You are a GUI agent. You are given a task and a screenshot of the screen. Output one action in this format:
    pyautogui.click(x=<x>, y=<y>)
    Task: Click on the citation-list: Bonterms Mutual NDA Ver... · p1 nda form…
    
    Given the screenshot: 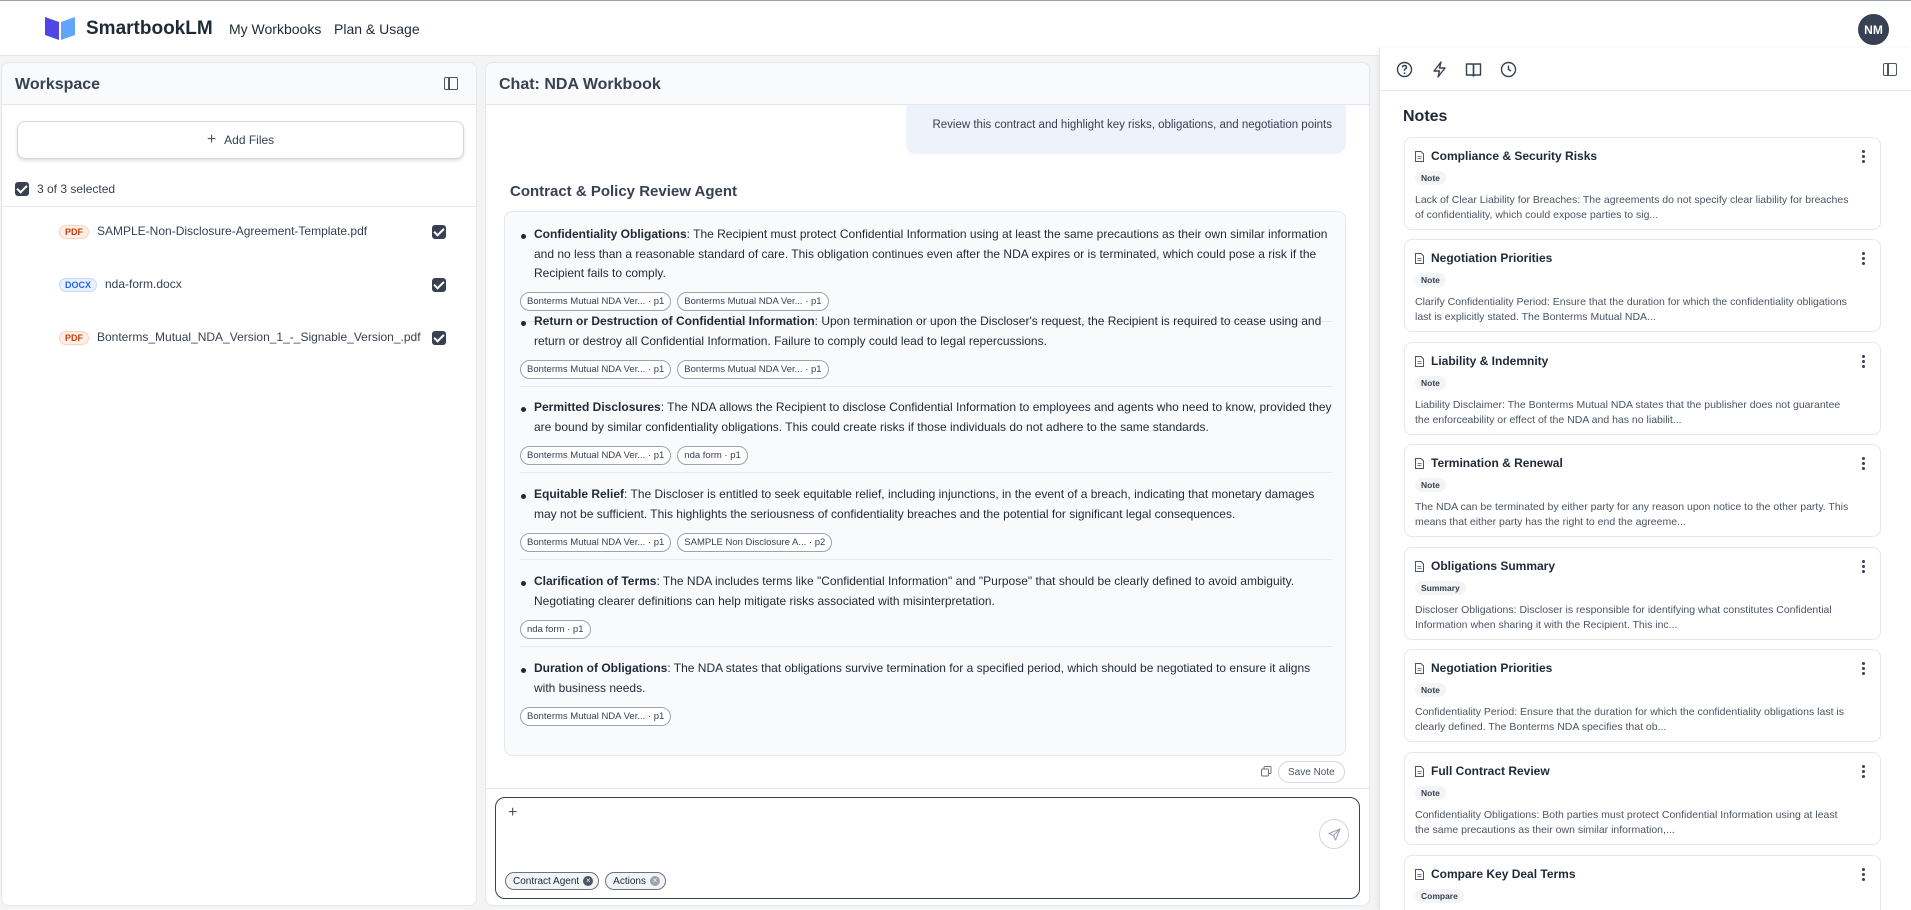 What is the action you would take?
    pyautogui.click(x=634, y=455)
    